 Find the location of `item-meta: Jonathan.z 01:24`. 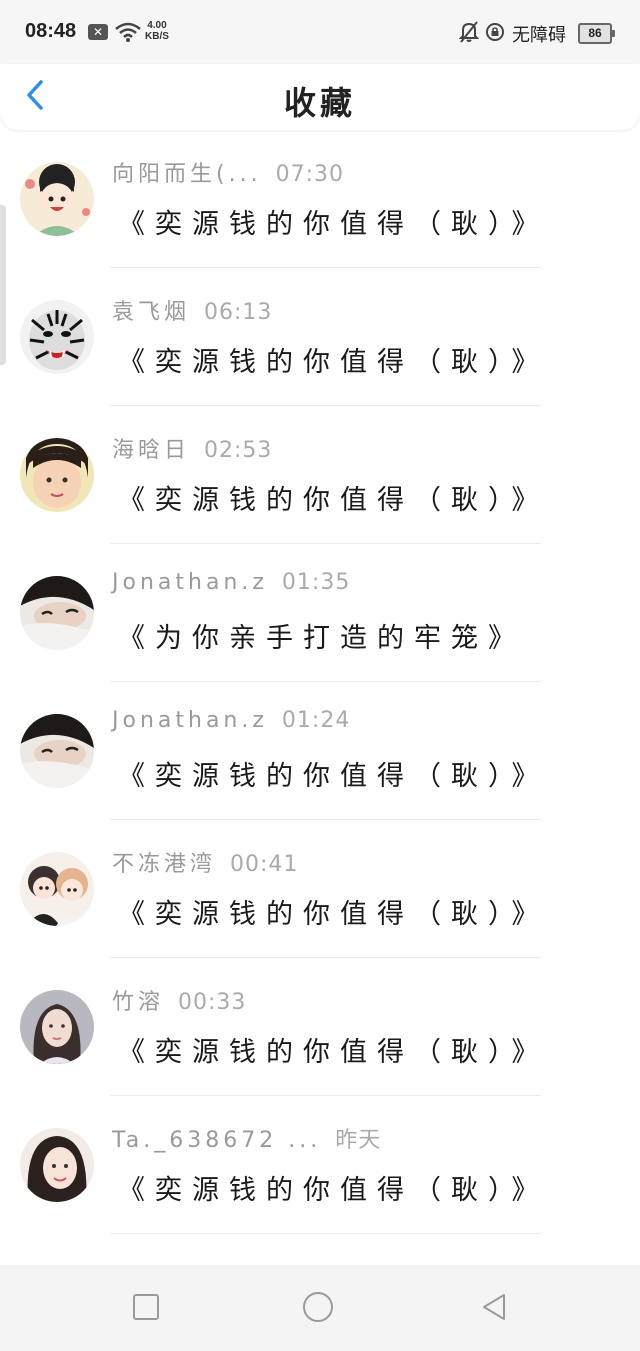

item-meta: Jonathan.z 01:24 is located at coordinates (231, 720).